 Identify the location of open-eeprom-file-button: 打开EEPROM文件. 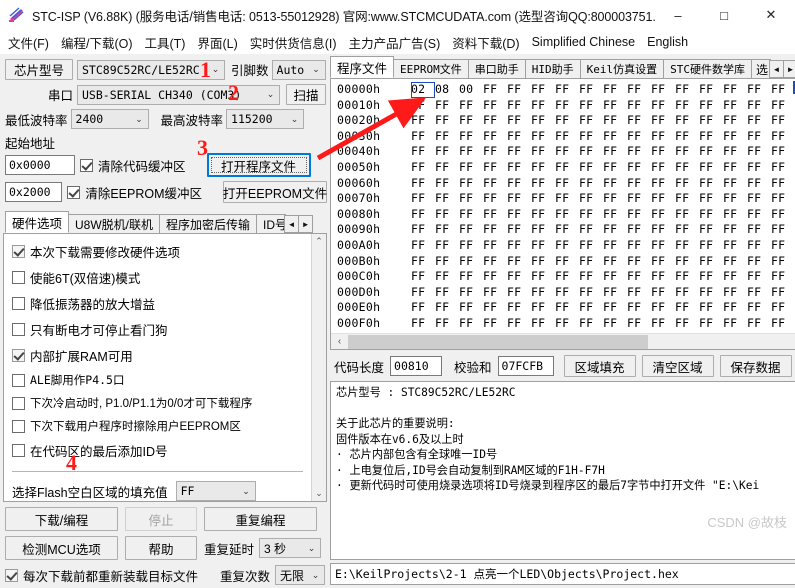
(275, 192).